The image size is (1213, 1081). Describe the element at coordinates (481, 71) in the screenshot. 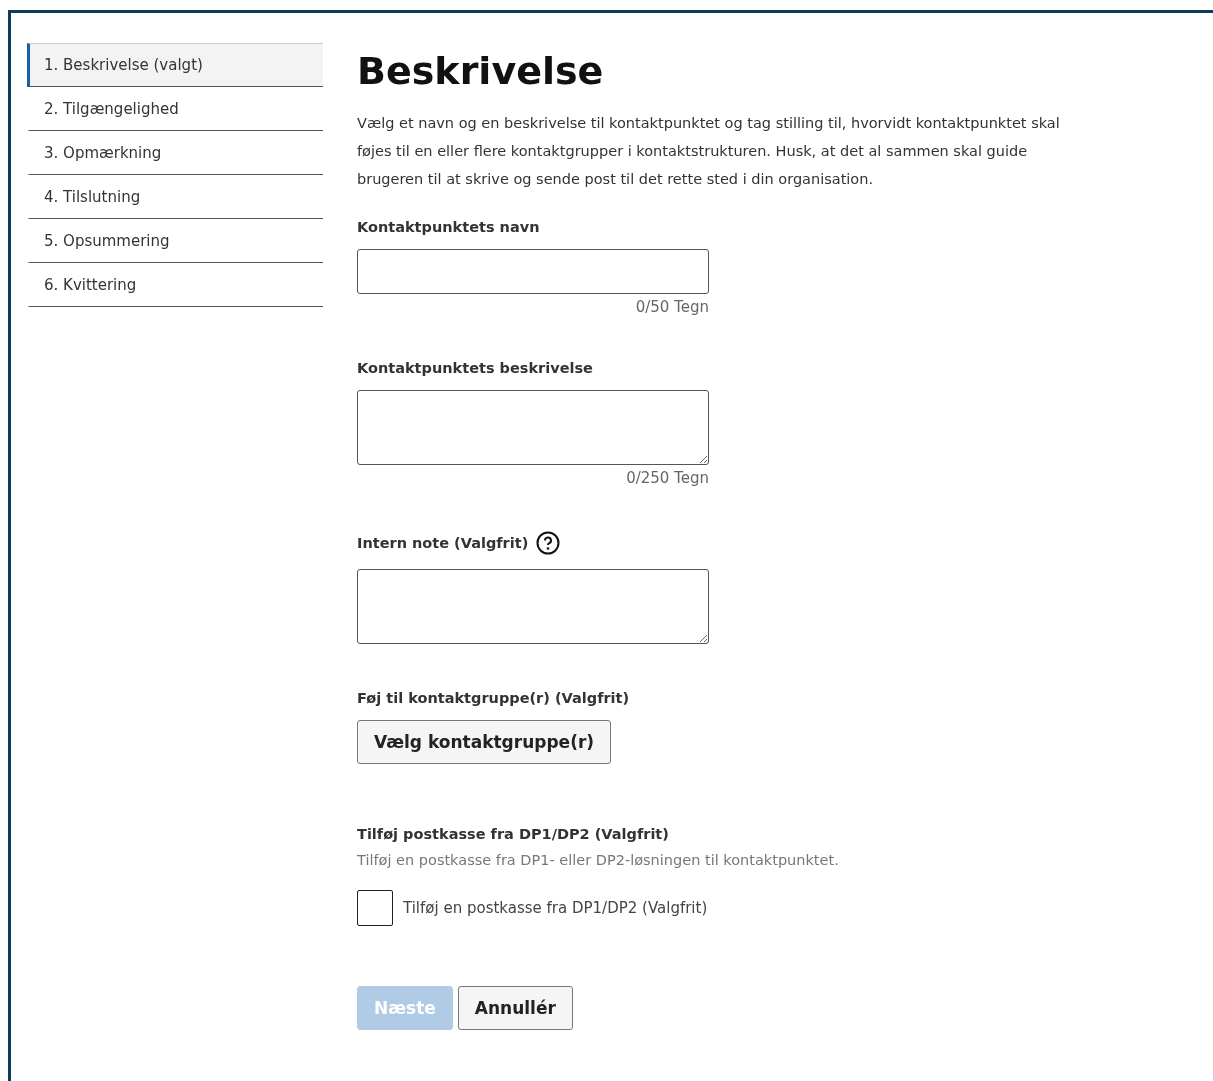

I see `page-heading: Beskrivelse` at that location.